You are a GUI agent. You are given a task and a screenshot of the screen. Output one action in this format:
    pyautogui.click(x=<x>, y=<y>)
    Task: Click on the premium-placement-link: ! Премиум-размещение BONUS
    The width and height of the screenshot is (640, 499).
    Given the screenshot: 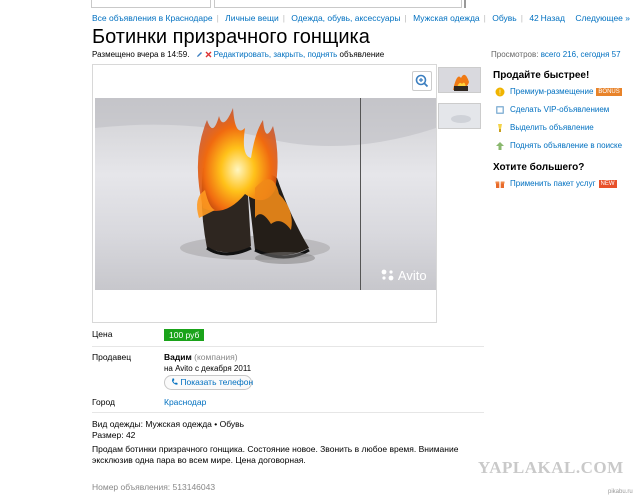 What is the action you would take?
    pyautogui.click(x=563, y=93)
    